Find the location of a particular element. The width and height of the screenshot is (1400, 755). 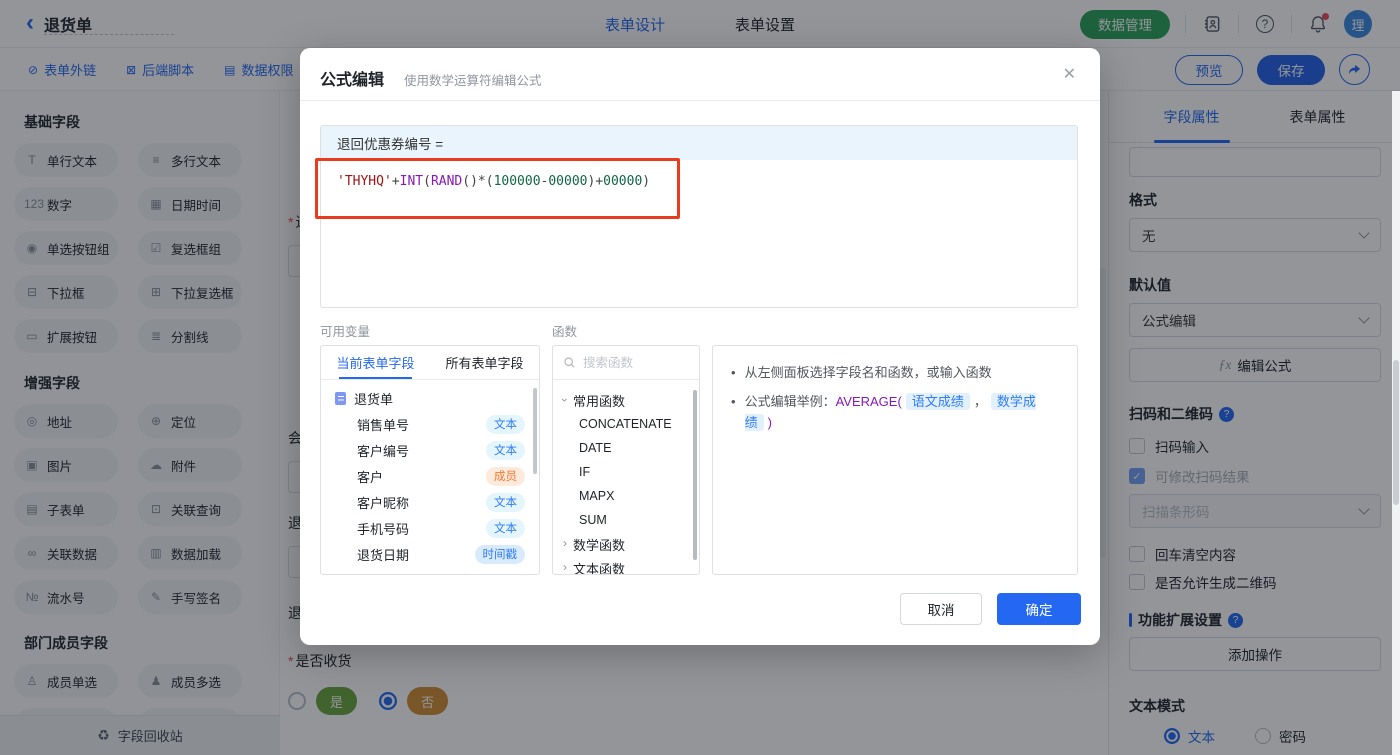

tip: • 公式编辑举例：AVERAGE(语文成绩，数学成绩) is located at coordinates (895, 412).